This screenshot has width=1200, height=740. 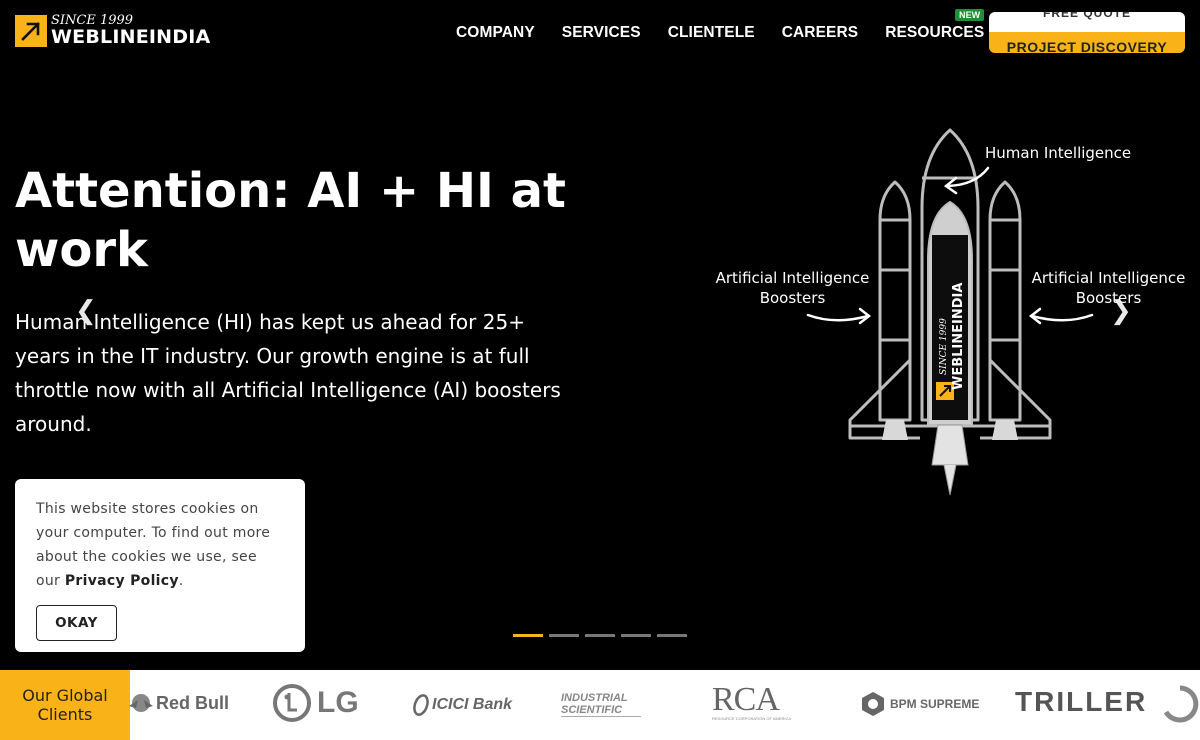 I want to click on client-logo-industrial-scientific: INDUSTRIAL SCIENTIFIC, so click(x=616, y=704).